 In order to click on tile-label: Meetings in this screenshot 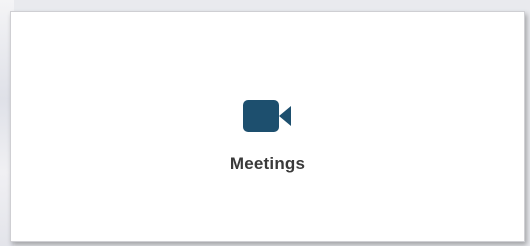, I will do `click(267, 163)`.